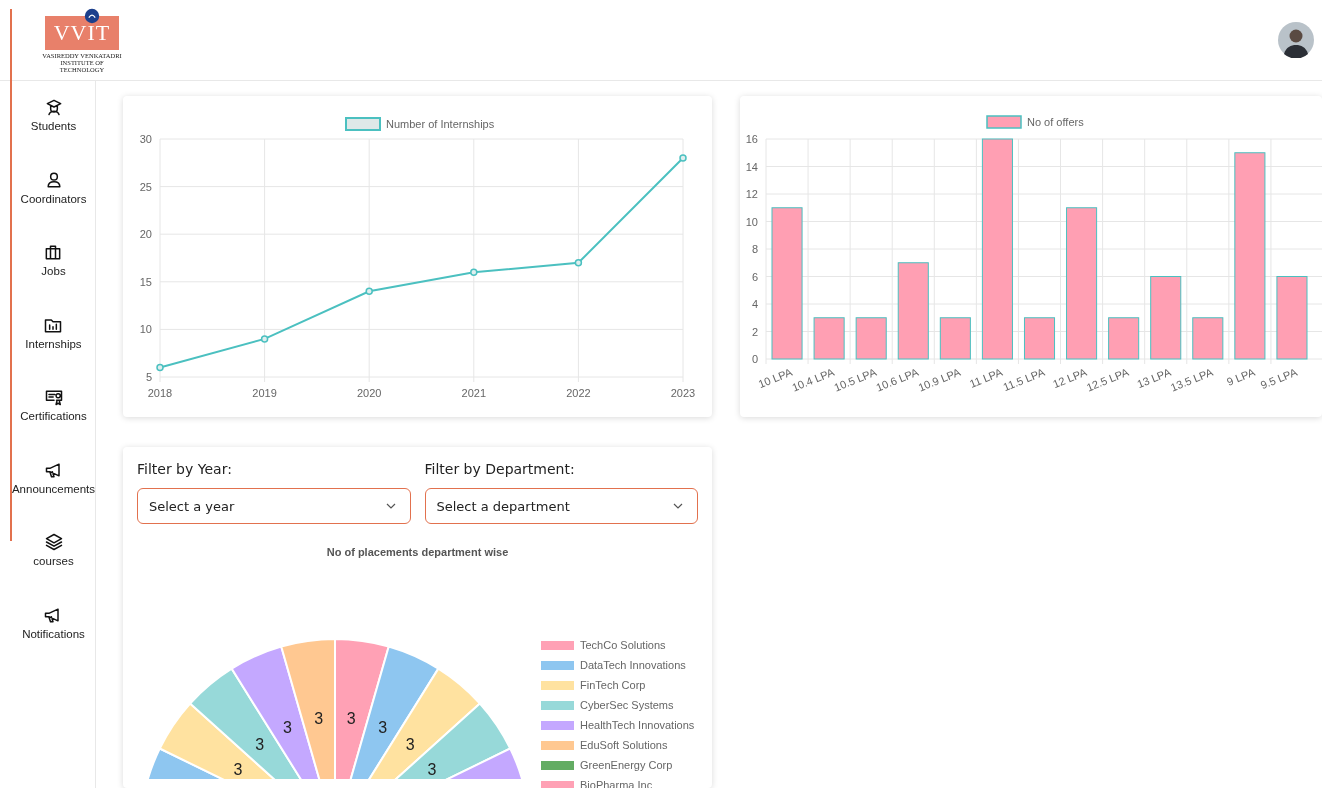 The width and height of the screenshot is (1322, 788). Describe the element at coordinates (417, 552) in the screenshot. I see `chart-title: No of placements department wise` at that location.